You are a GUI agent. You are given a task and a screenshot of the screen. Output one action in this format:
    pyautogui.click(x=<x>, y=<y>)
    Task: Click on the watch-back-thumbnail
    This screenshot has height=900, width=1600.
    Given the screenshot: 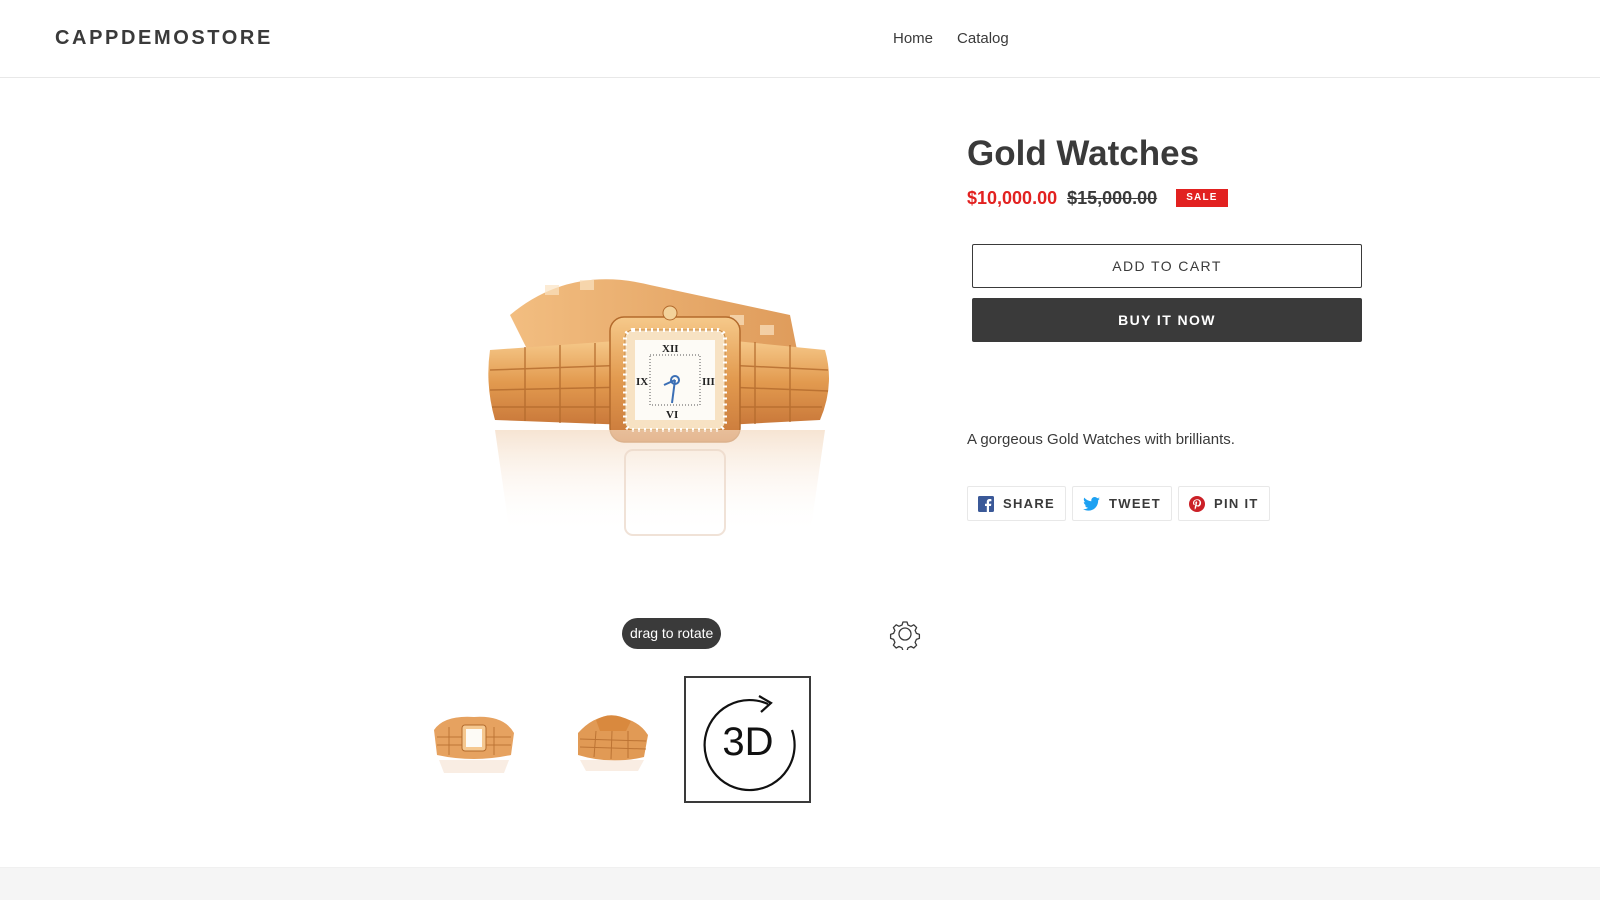 What is the action you would take?
    pyautogui.click(x=610, y=739)
    